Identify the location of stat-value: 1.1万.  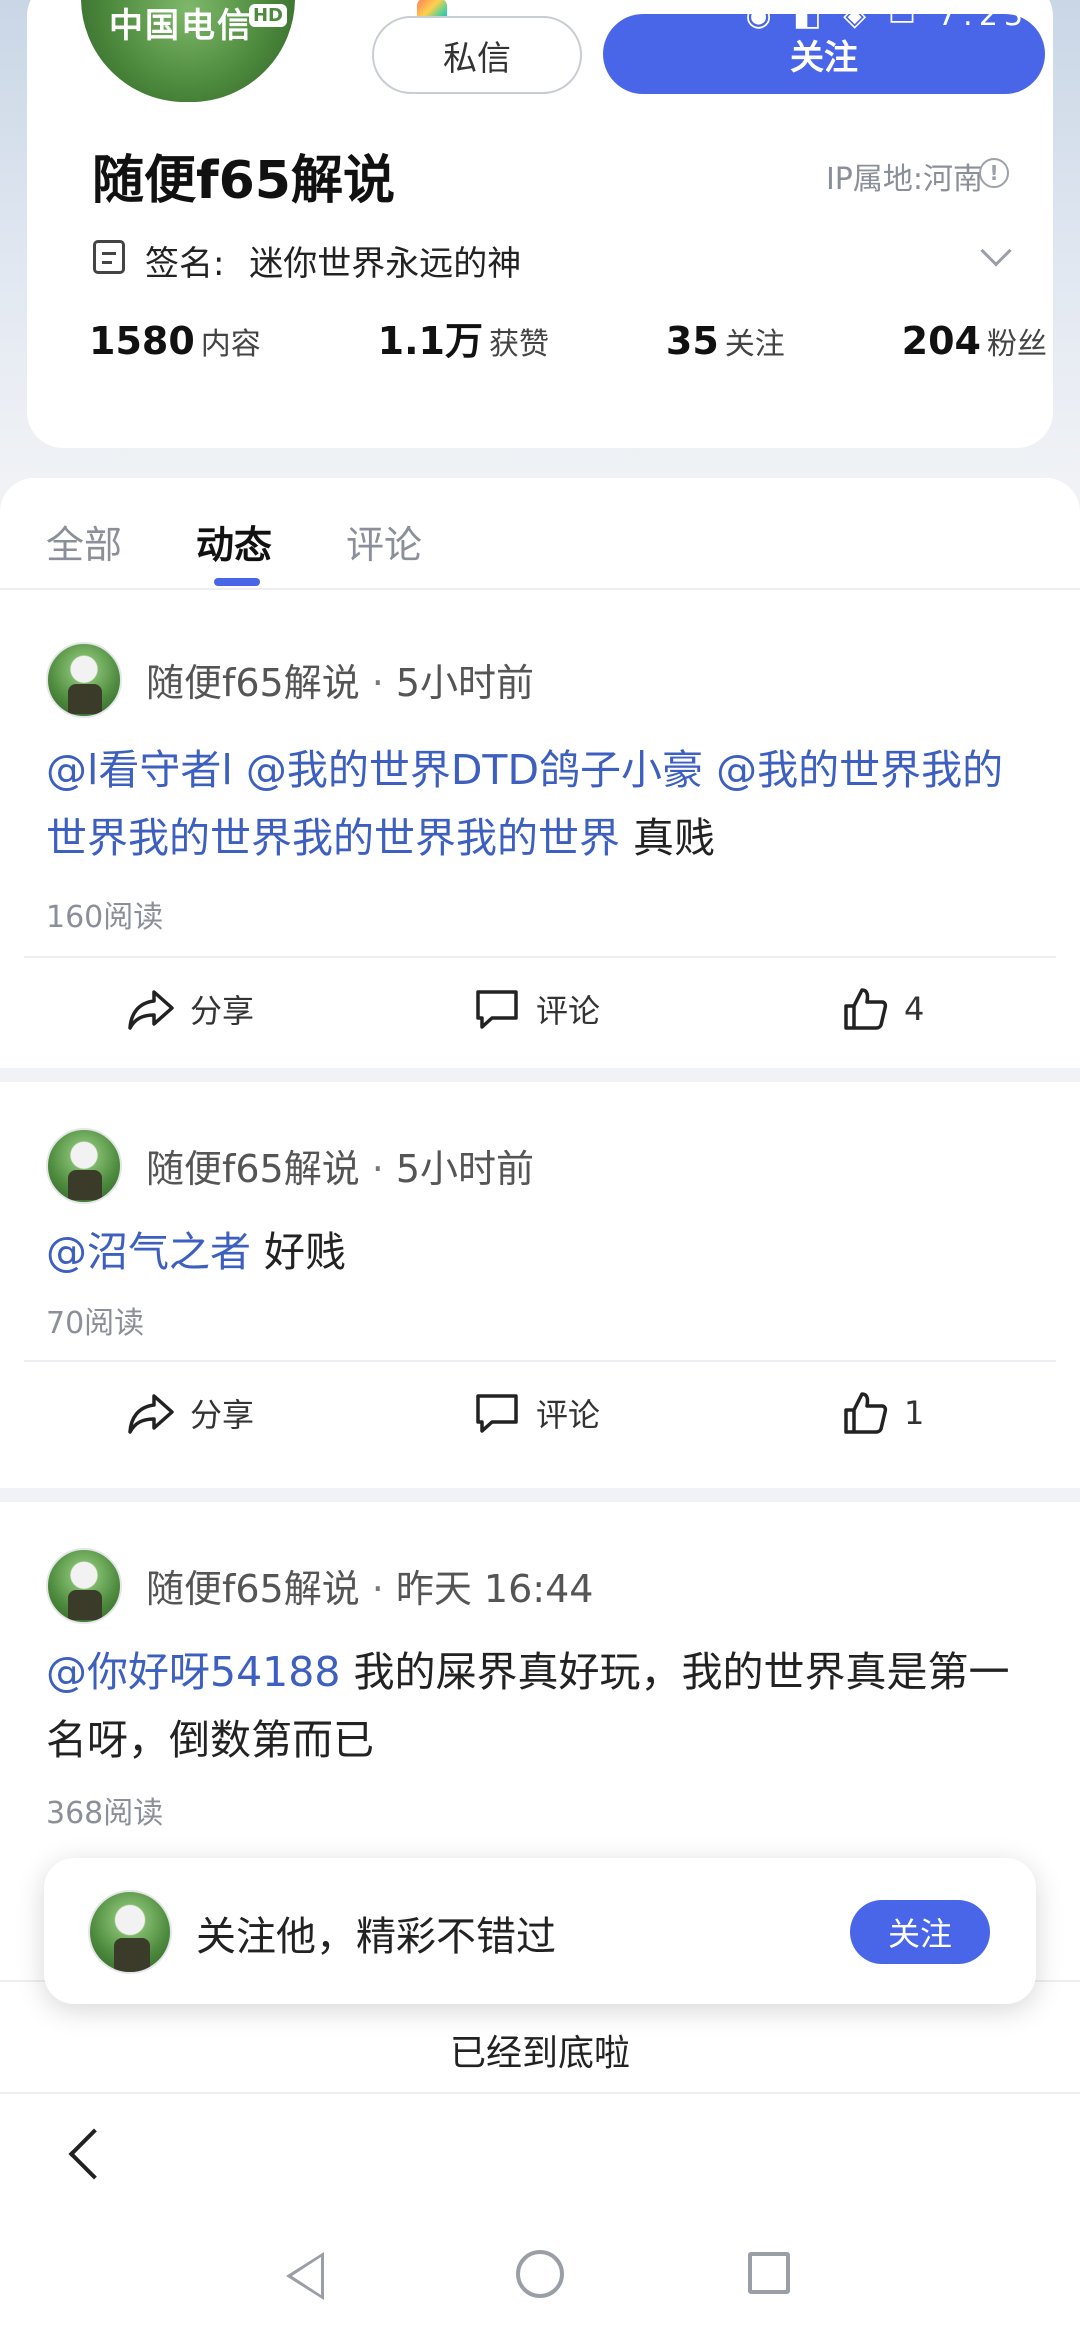
(430, 341).